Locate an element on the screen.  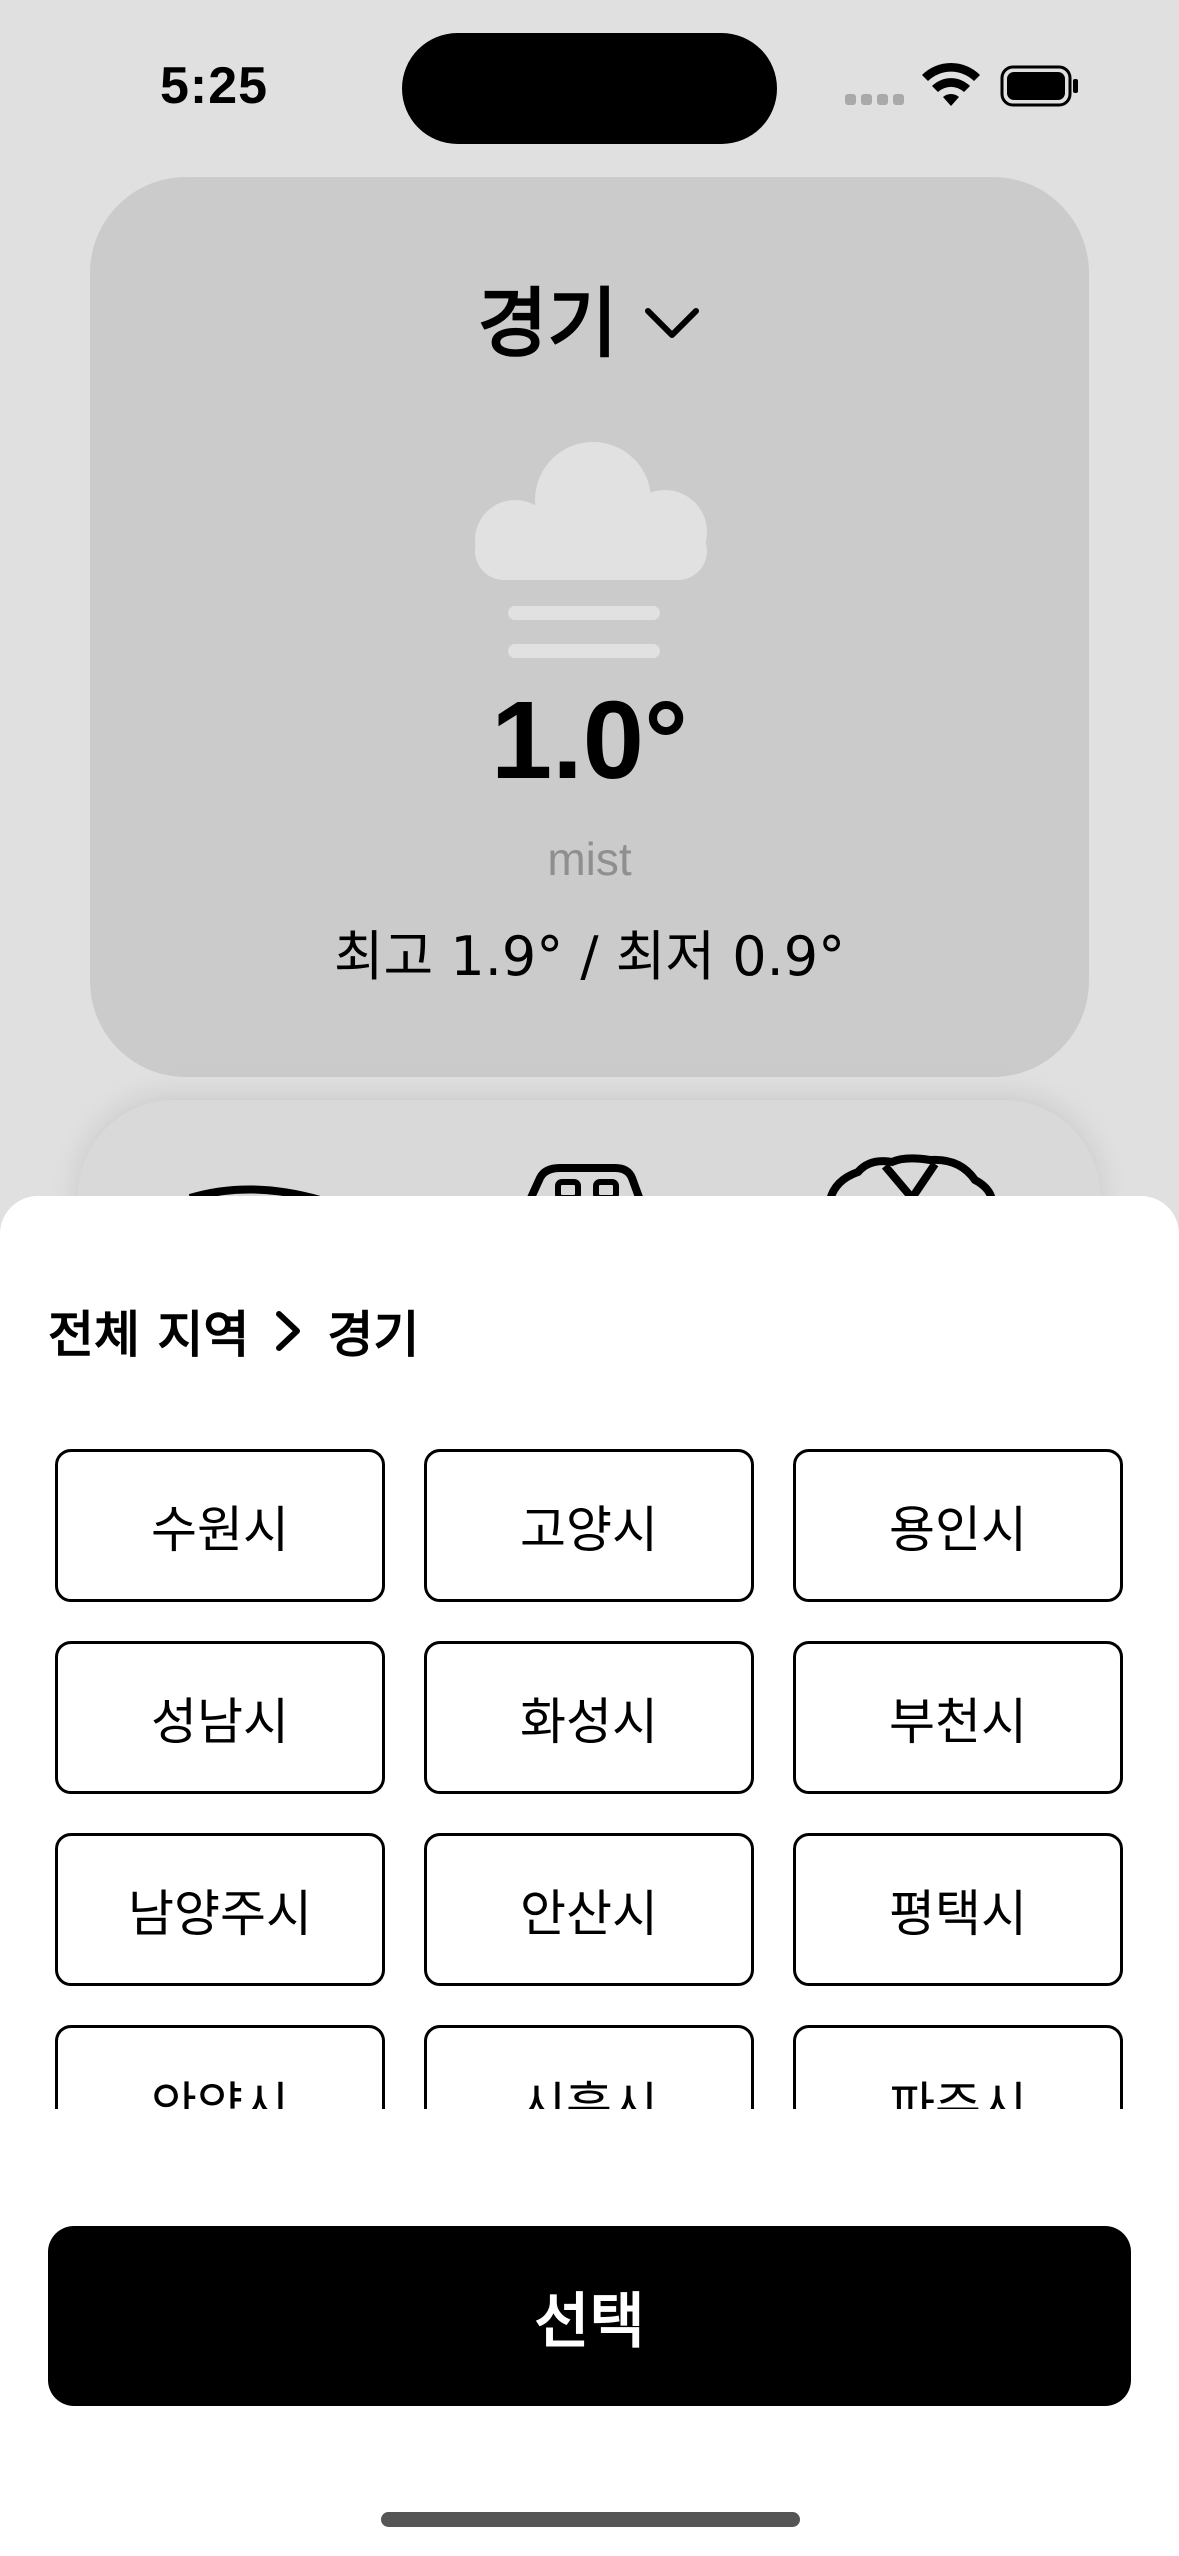
city-button: 평택시 is located at coordinates (958, 1909).